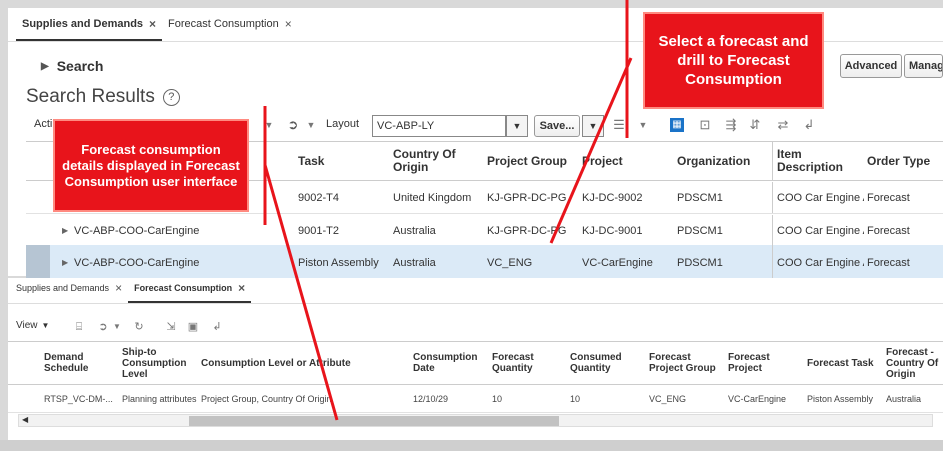  Describe the element at coordinates (74, 363) in the screenshot. I see `column-header-demand-schedule: Demand Schedule` at that location.